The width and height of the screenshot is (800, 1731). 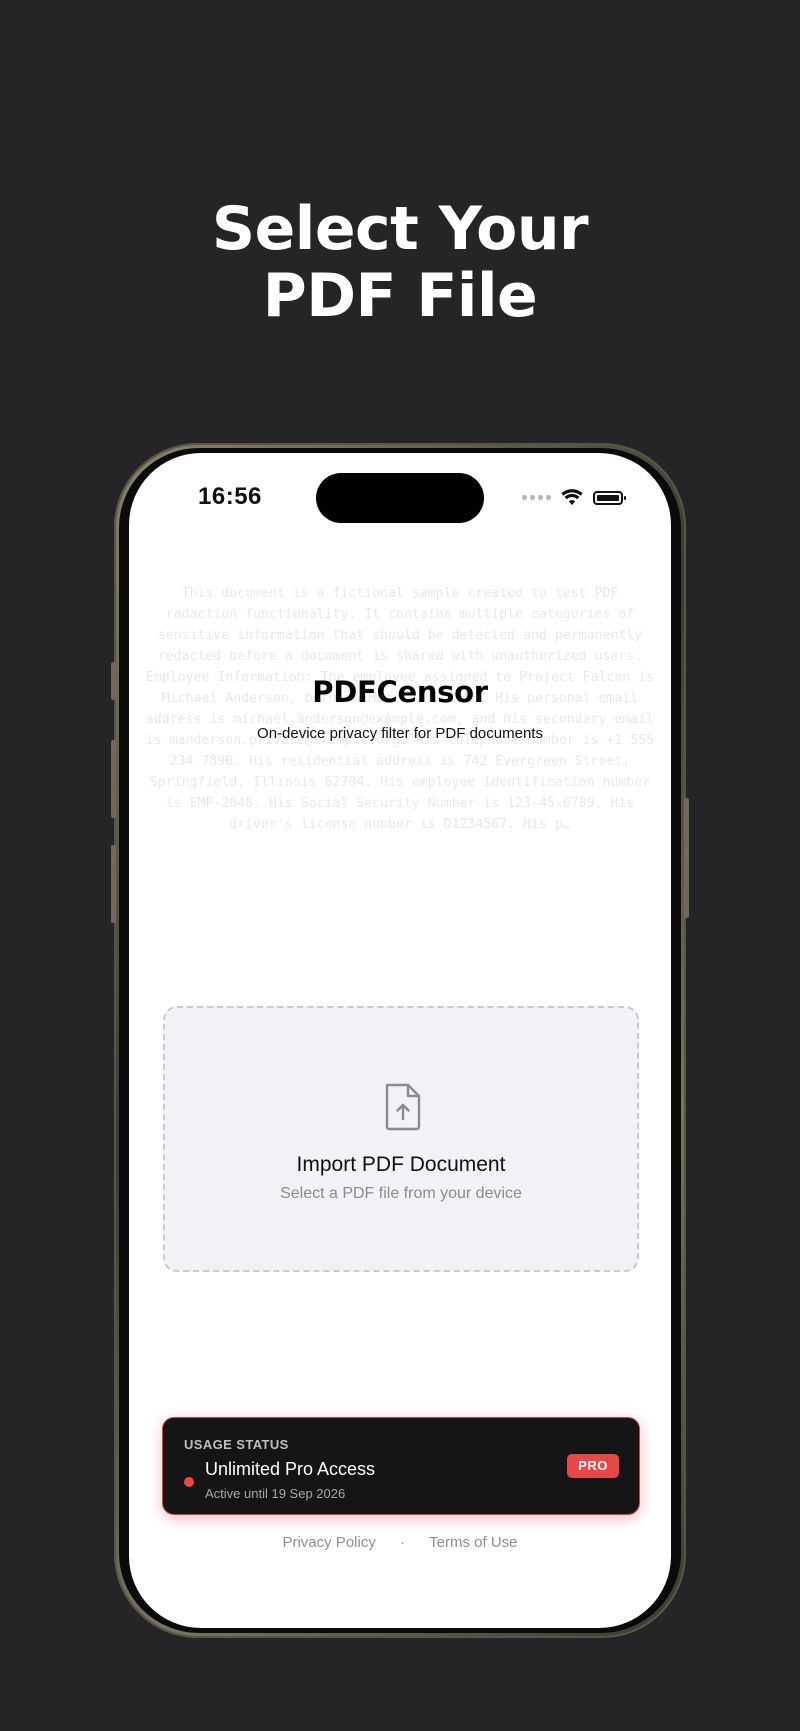 I want to click on marketing-headline: Select Your PDF File, so click(x=400, y=263).